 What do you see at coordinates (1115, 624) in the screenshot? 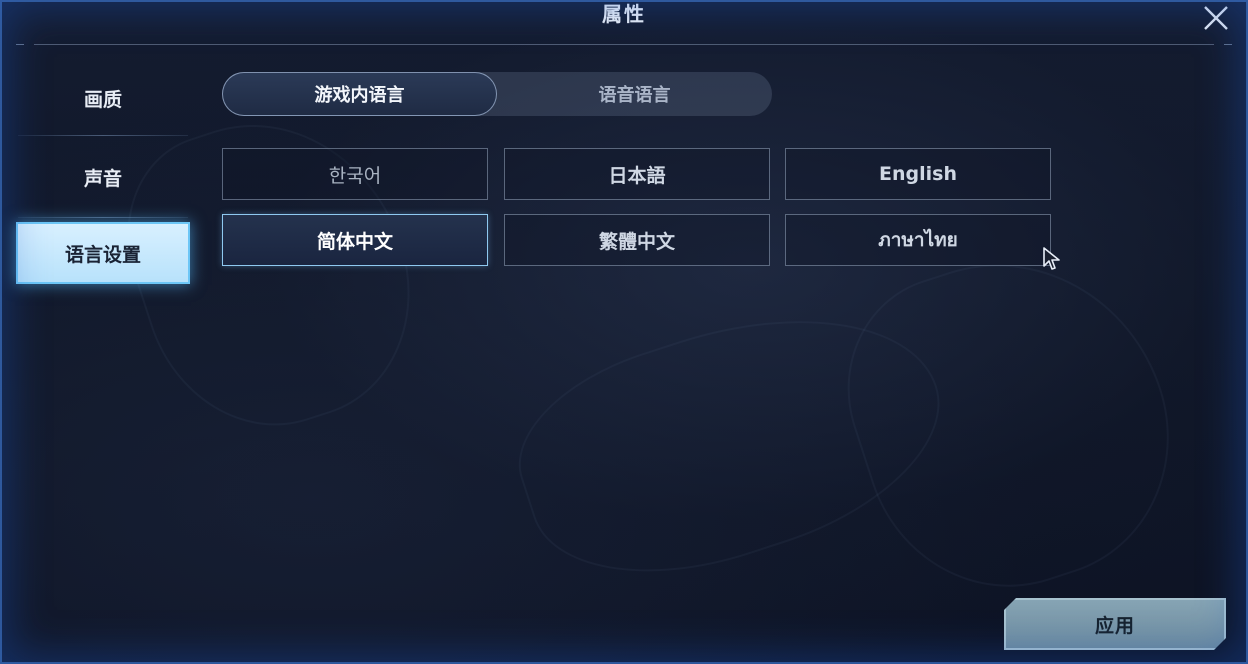
I see `apply-button: 应用` at bounding box center [1115, 624].